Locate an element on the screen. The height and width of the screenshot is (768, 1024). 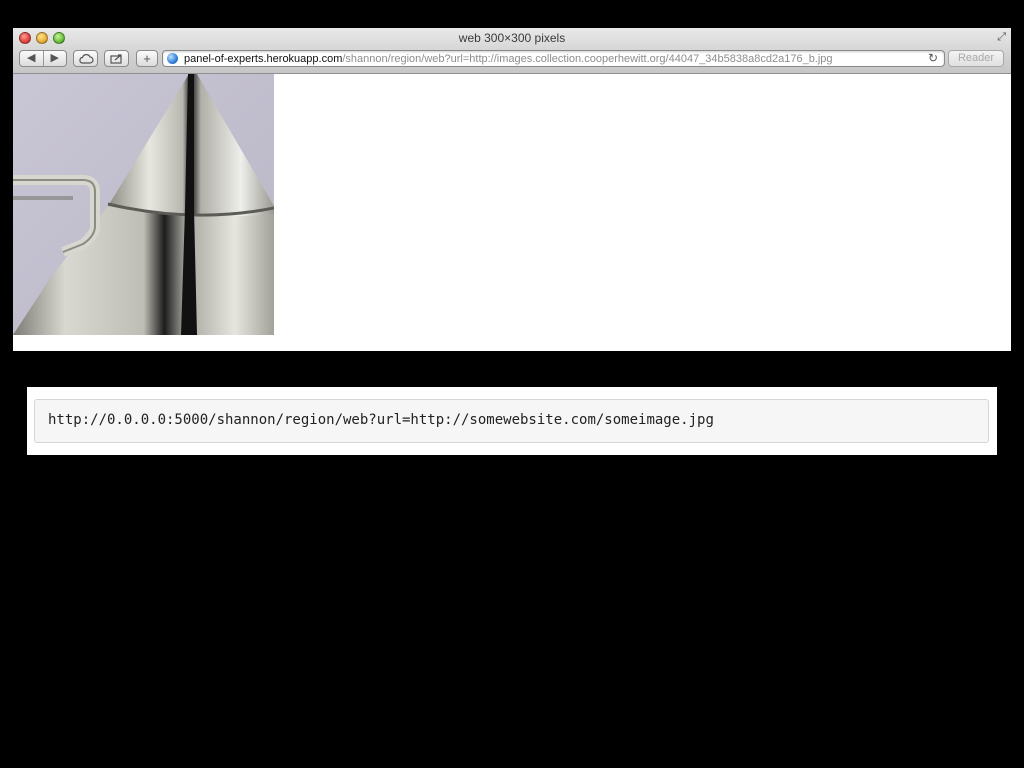
kettle-image is located at coordinates (143, 204).